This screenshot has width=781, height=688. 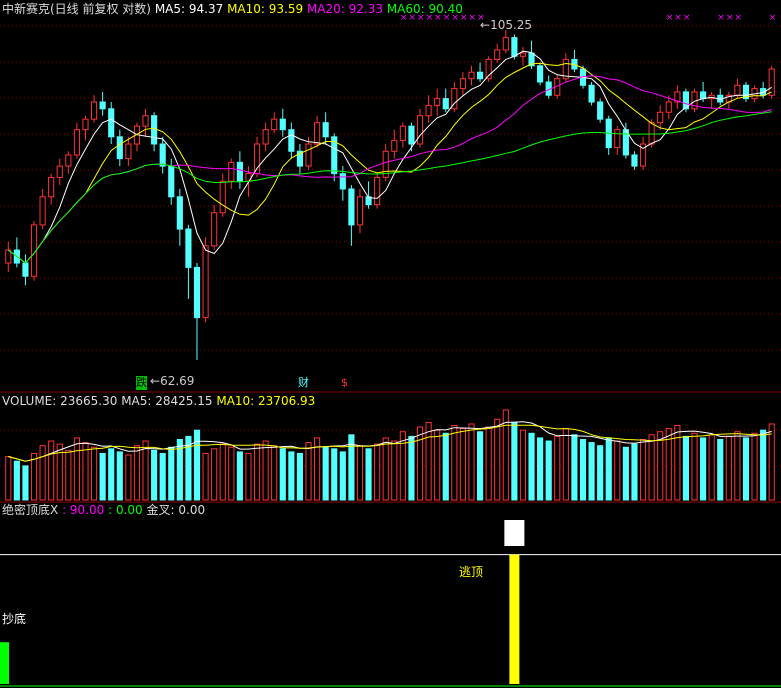 What do you see at coordinates (344, 9) in the screenshot?
I see `ma20-value: MA20: 92.33` at bounding box center [344, 9].